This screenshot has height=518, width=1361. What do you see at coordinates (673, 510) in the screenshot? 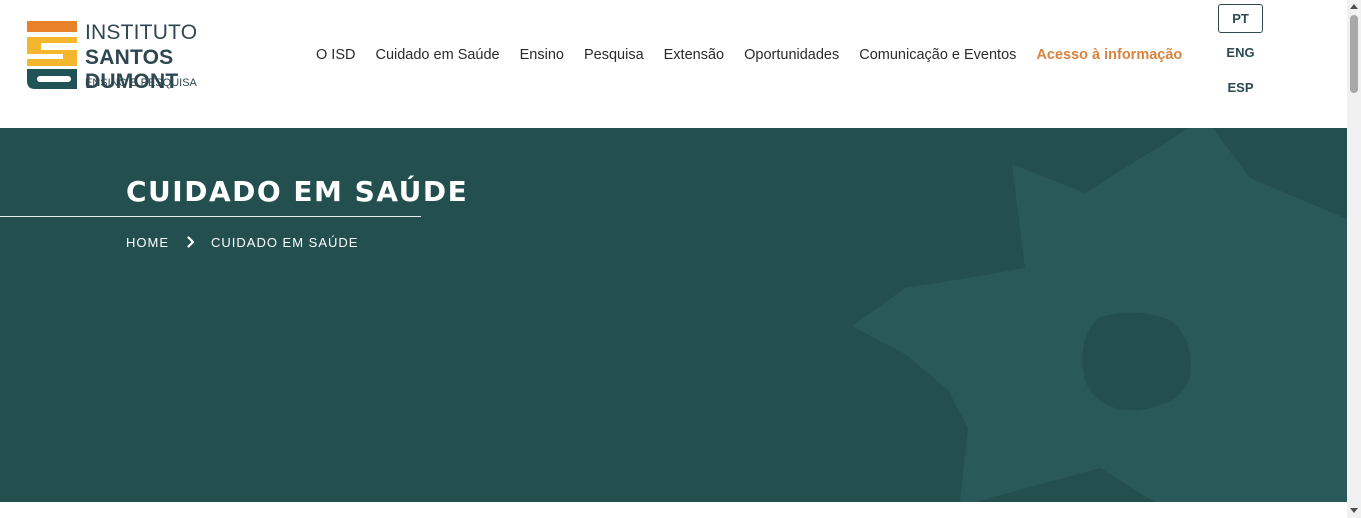
I see `content-area-start` at bounding box center [673, 510].